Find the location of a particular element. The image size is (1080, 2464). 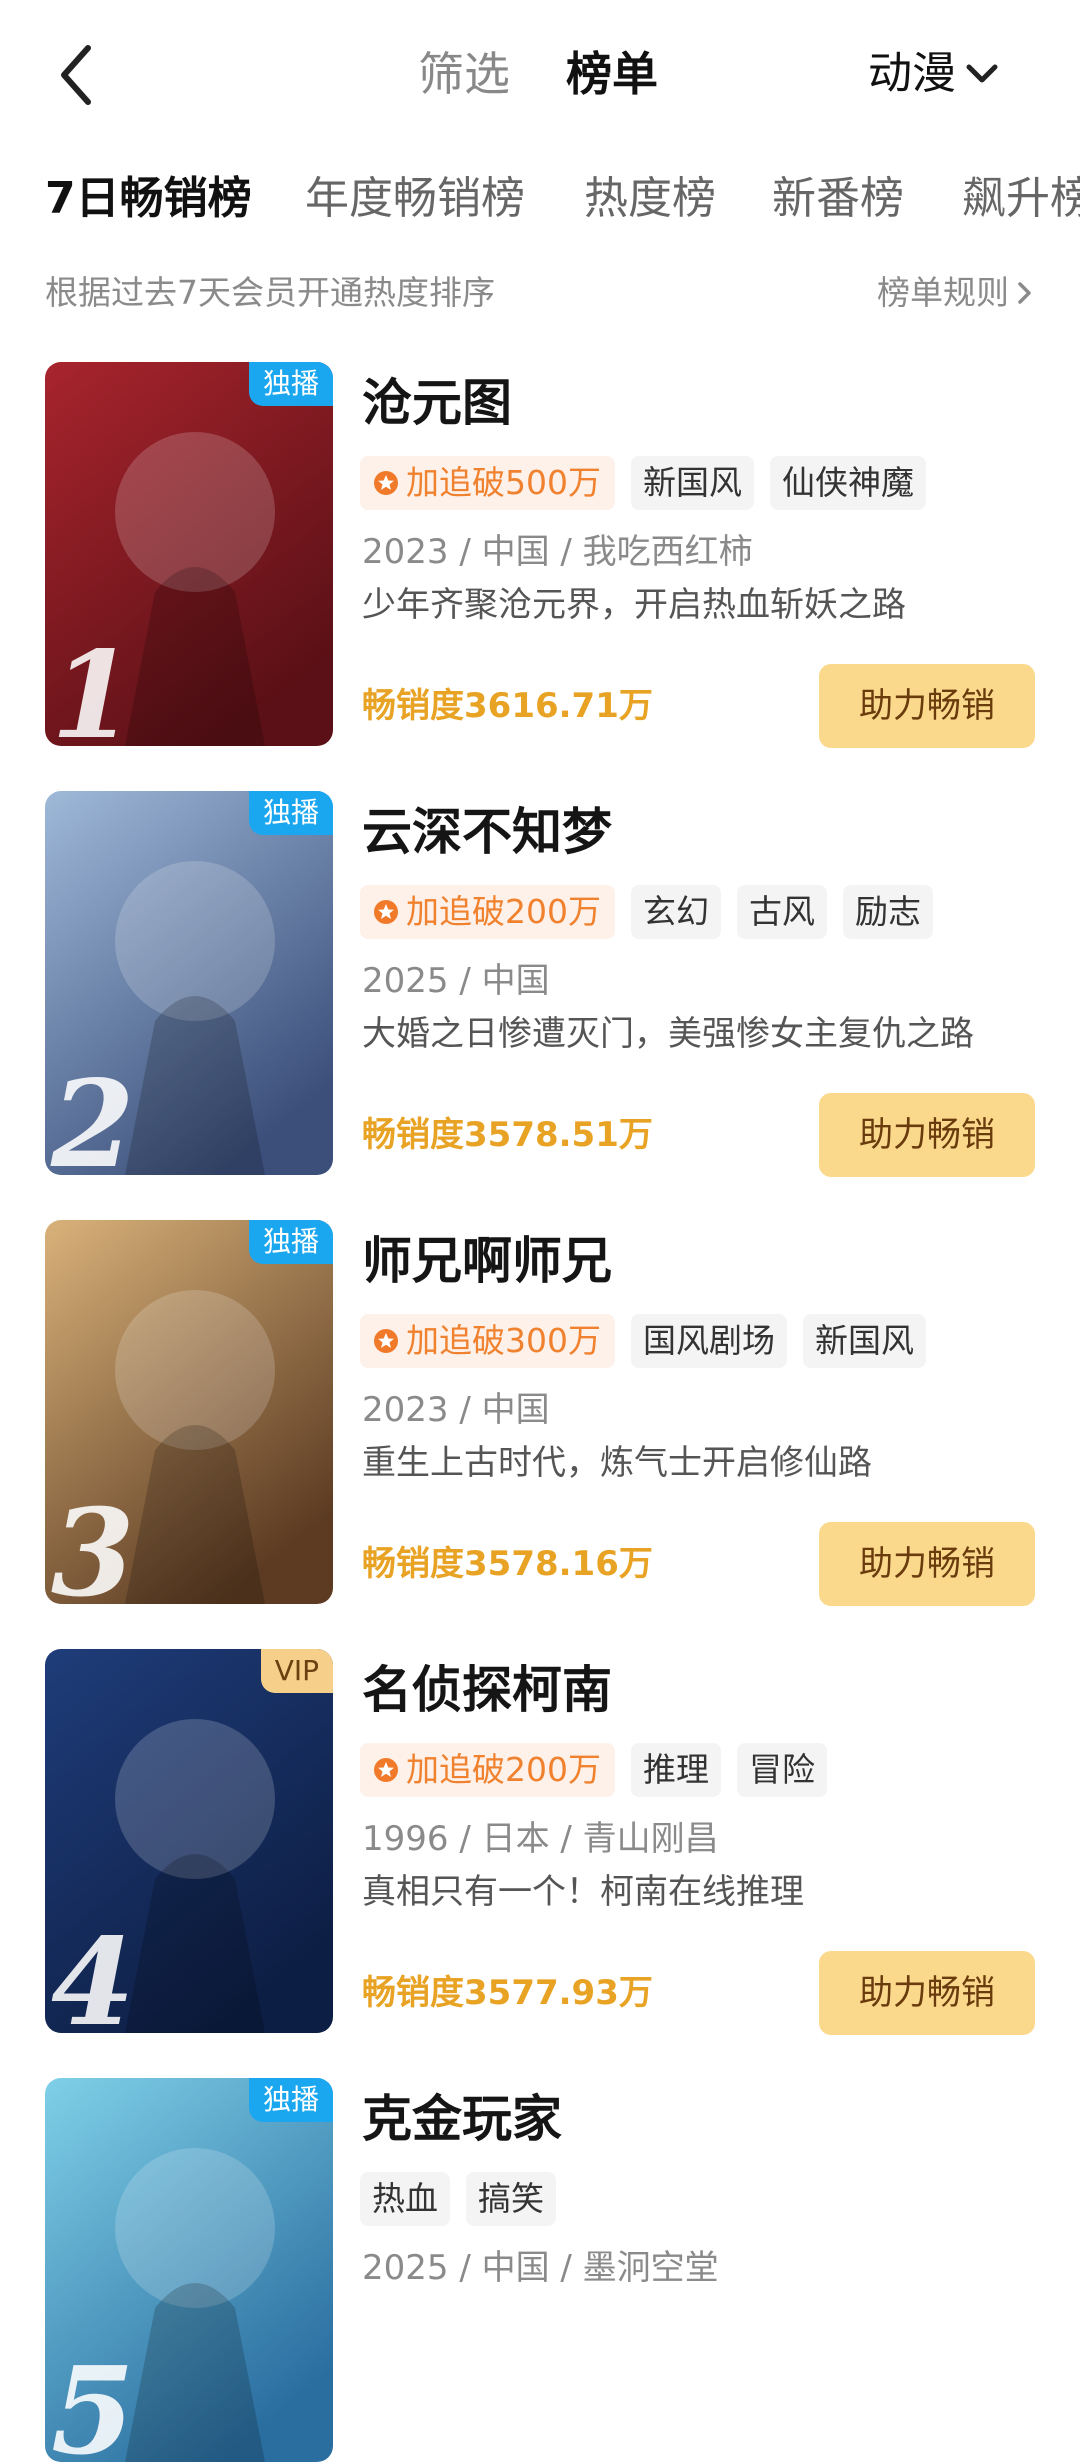

show-meta: 2025 / 中国 / 墨泂空堂 is located at coordinates (540, 2268).